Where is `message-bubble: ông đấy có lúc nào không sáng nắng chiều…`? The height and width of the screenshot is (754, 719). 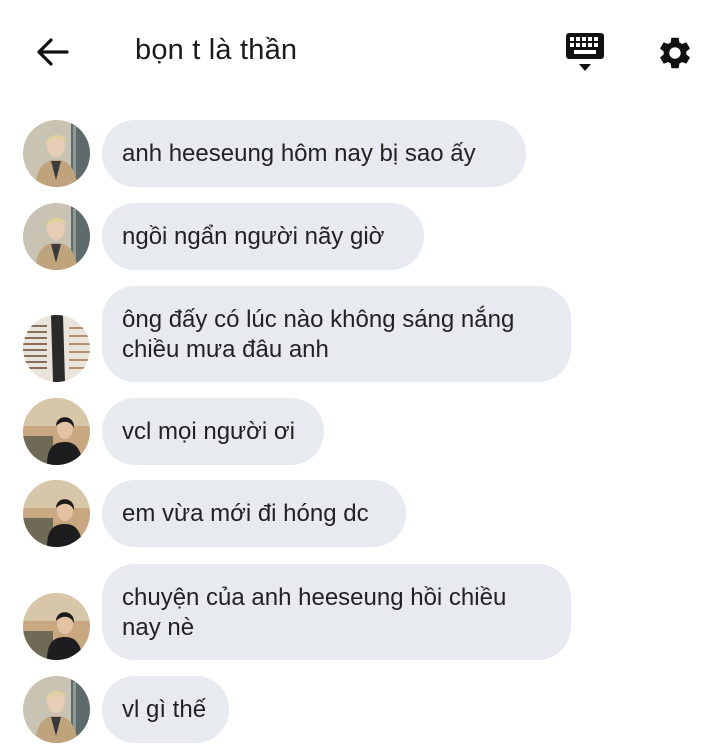
message-bubble: ông đấy có lúc nào không sáng nắng chiều… is located at coordinates (336, 334).